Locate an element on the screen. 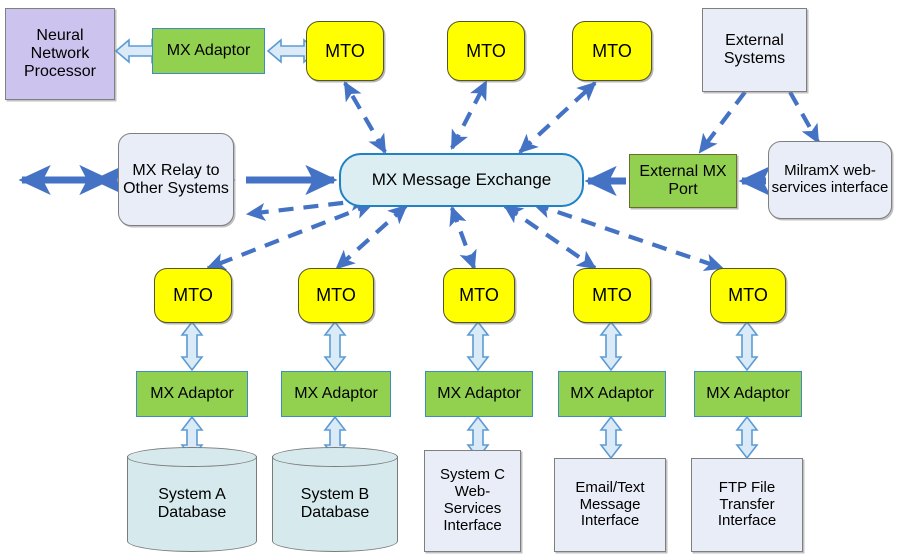 The width and height of the screenshot is (900, 560). node-label: MX Relay to Other Systems is located at coordinates (176, 179).